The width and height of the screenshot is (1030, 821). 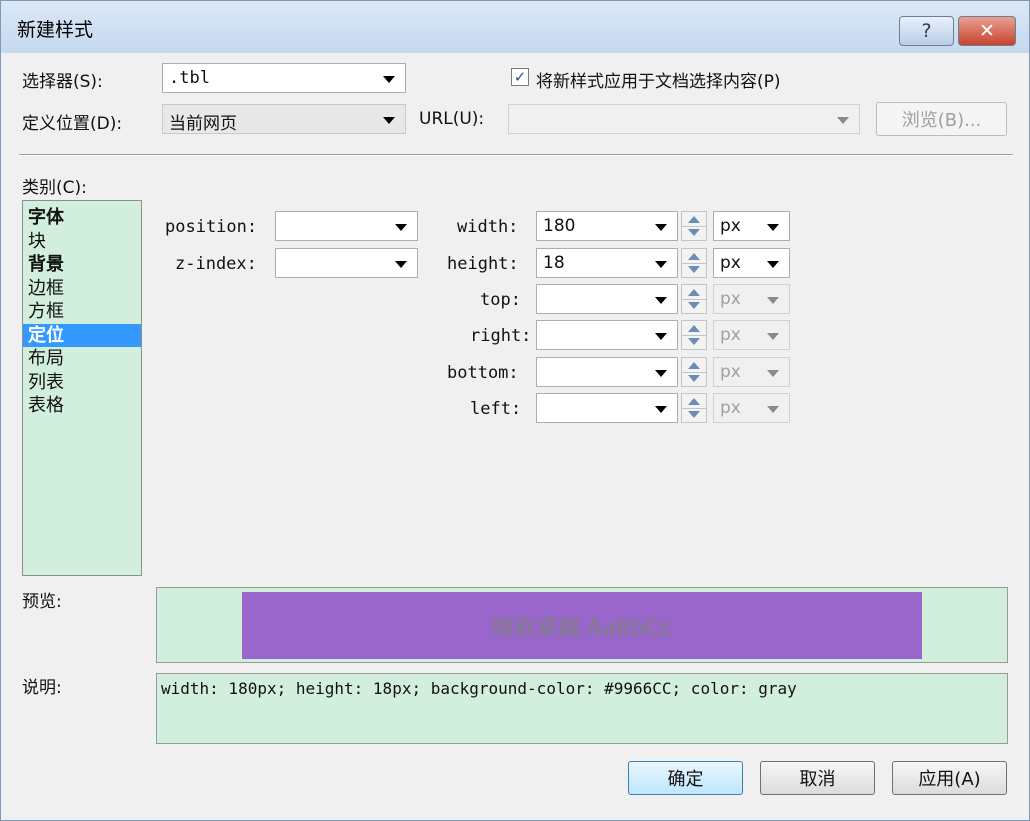 What do you see at coordinates (694, 299) in the screenshot?
I see `top-spinner` at bounding box center [694, 299].